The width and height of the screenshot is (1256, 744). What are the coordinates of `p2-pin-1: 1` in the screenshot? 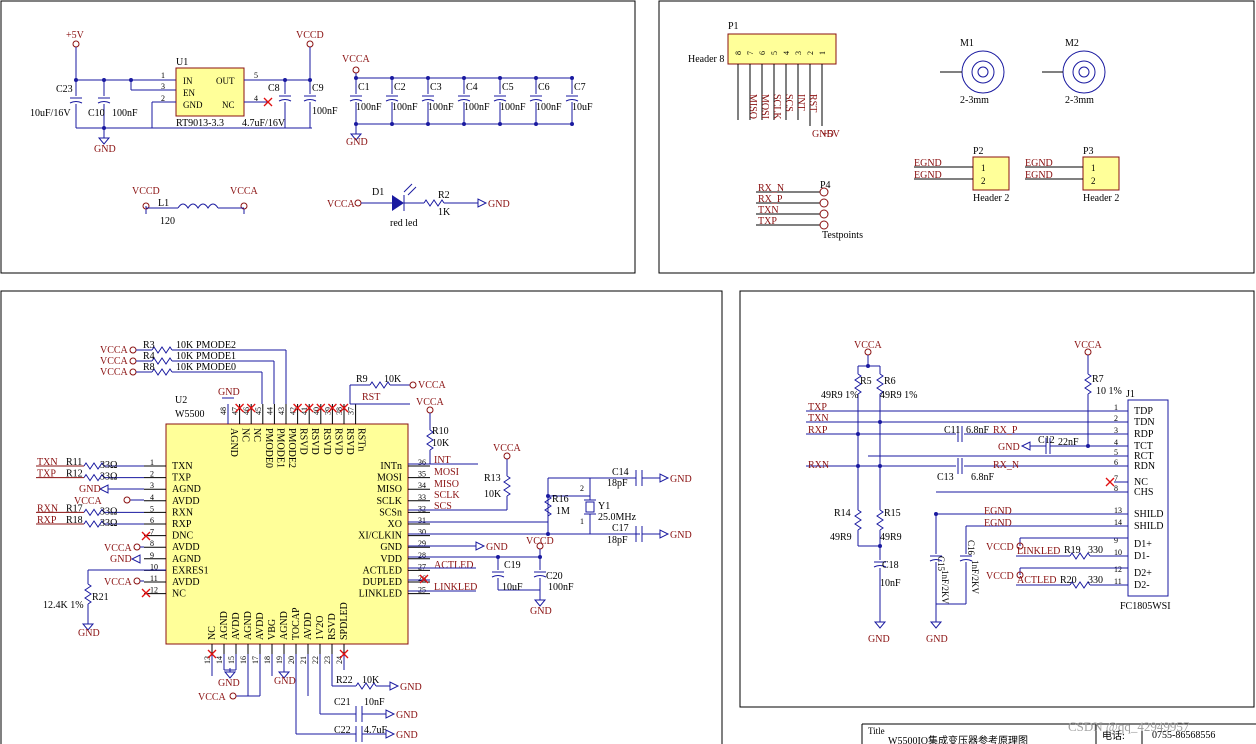 It's located at (983, 168).